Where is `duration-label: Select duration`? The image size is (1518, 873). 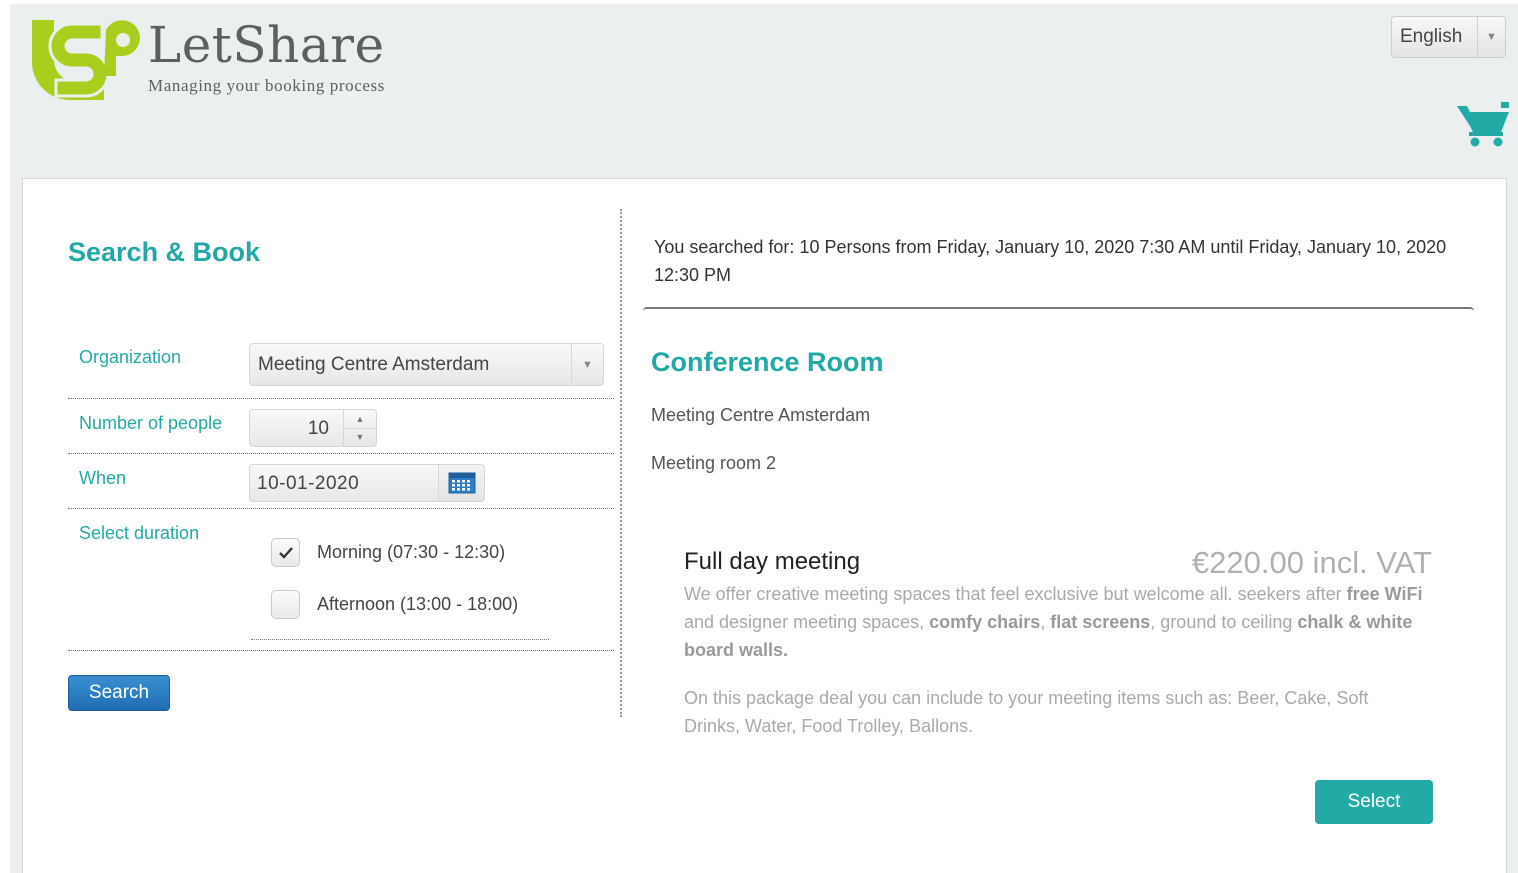 duration-label: Select duration is located at coordinates (139, 533).